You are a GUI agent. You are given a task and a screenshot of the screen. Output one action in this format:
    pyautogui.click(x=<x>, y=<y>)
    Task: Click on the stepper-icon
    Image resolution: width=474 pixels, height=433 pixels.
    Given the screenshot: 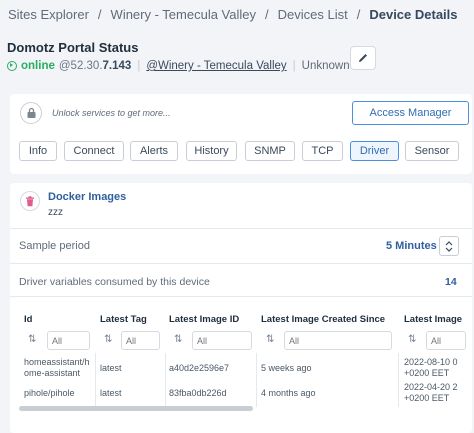 What is the action you would take?
    pyautogui.click(x=449, y=246)
    